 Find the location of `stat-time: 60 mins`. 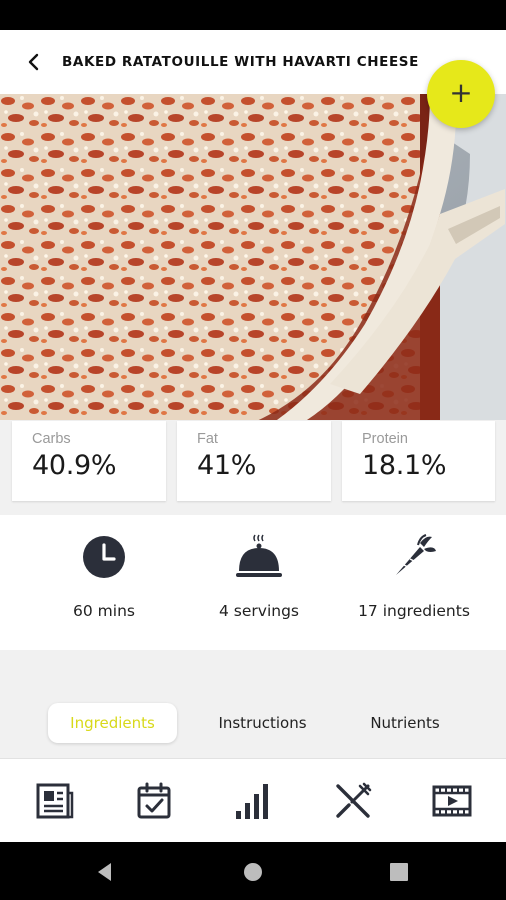

stat-time: 60 mins is located at coordinates (104, 582).